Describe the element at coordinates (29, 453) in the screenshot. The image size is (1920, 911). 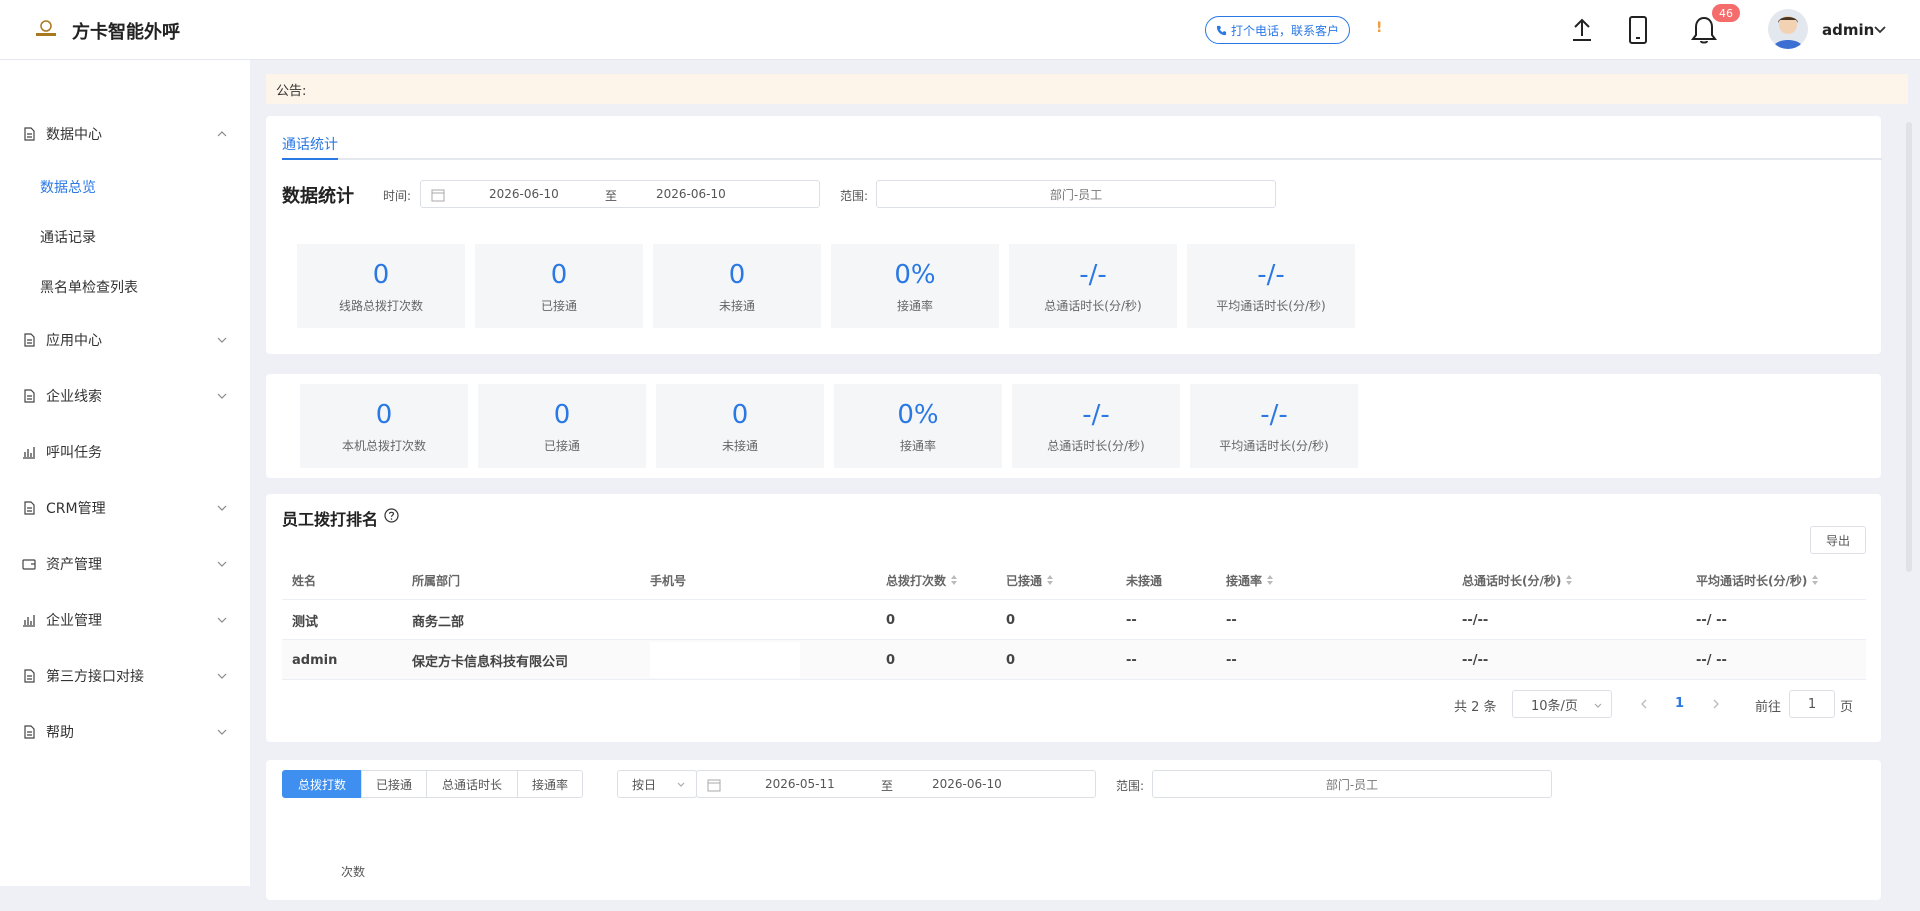
I see `bar-chart-icon` at that location.